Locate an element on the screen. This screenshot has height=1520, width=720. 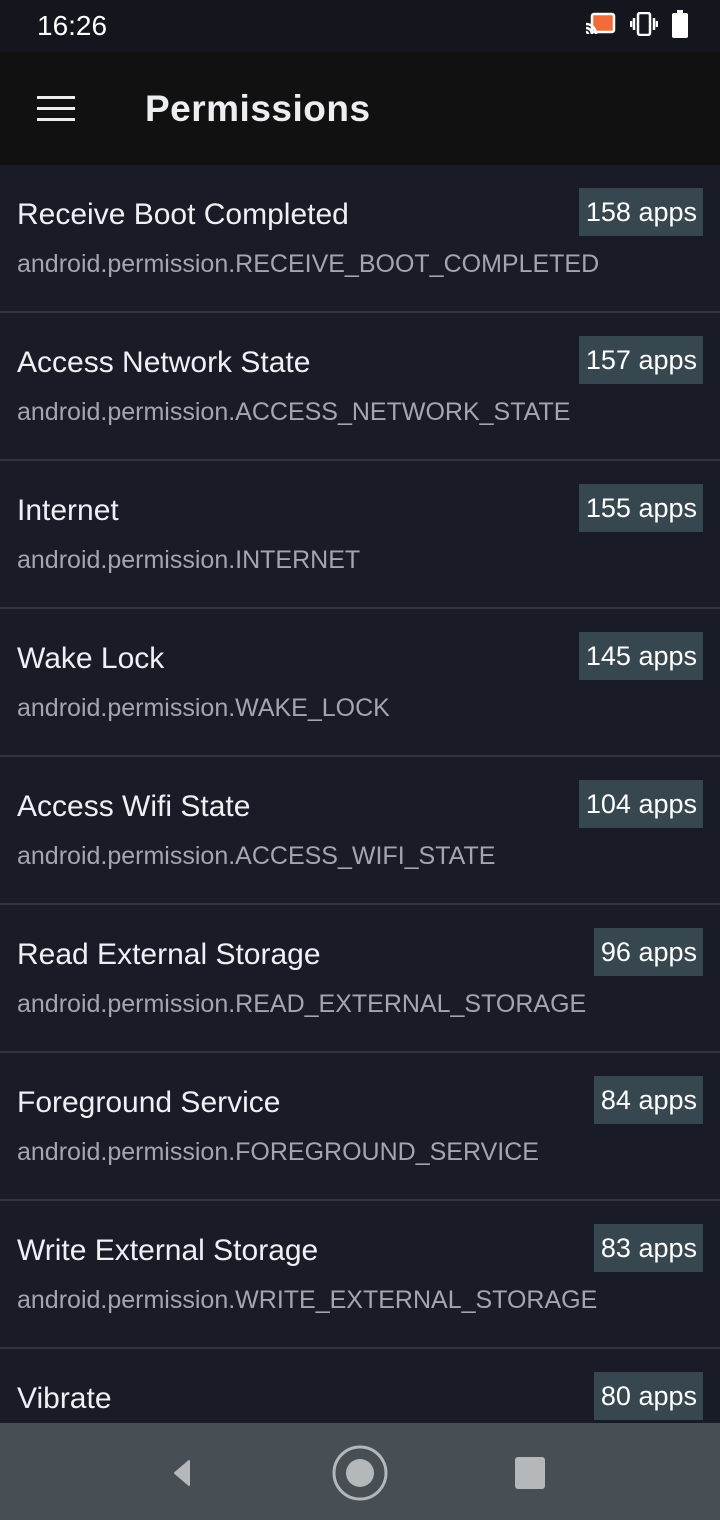
app-count-badge: 157 apps is located at coordinates (640, 360).